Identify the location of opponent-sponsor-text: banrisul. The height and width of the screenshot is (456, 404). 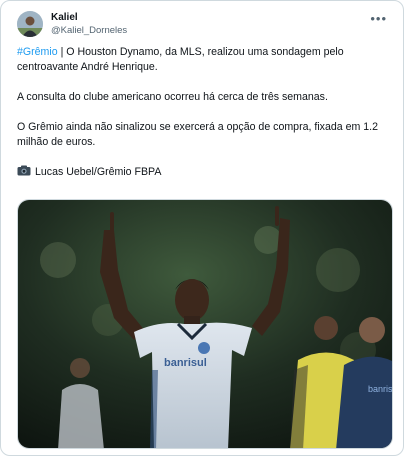
(380, 389).